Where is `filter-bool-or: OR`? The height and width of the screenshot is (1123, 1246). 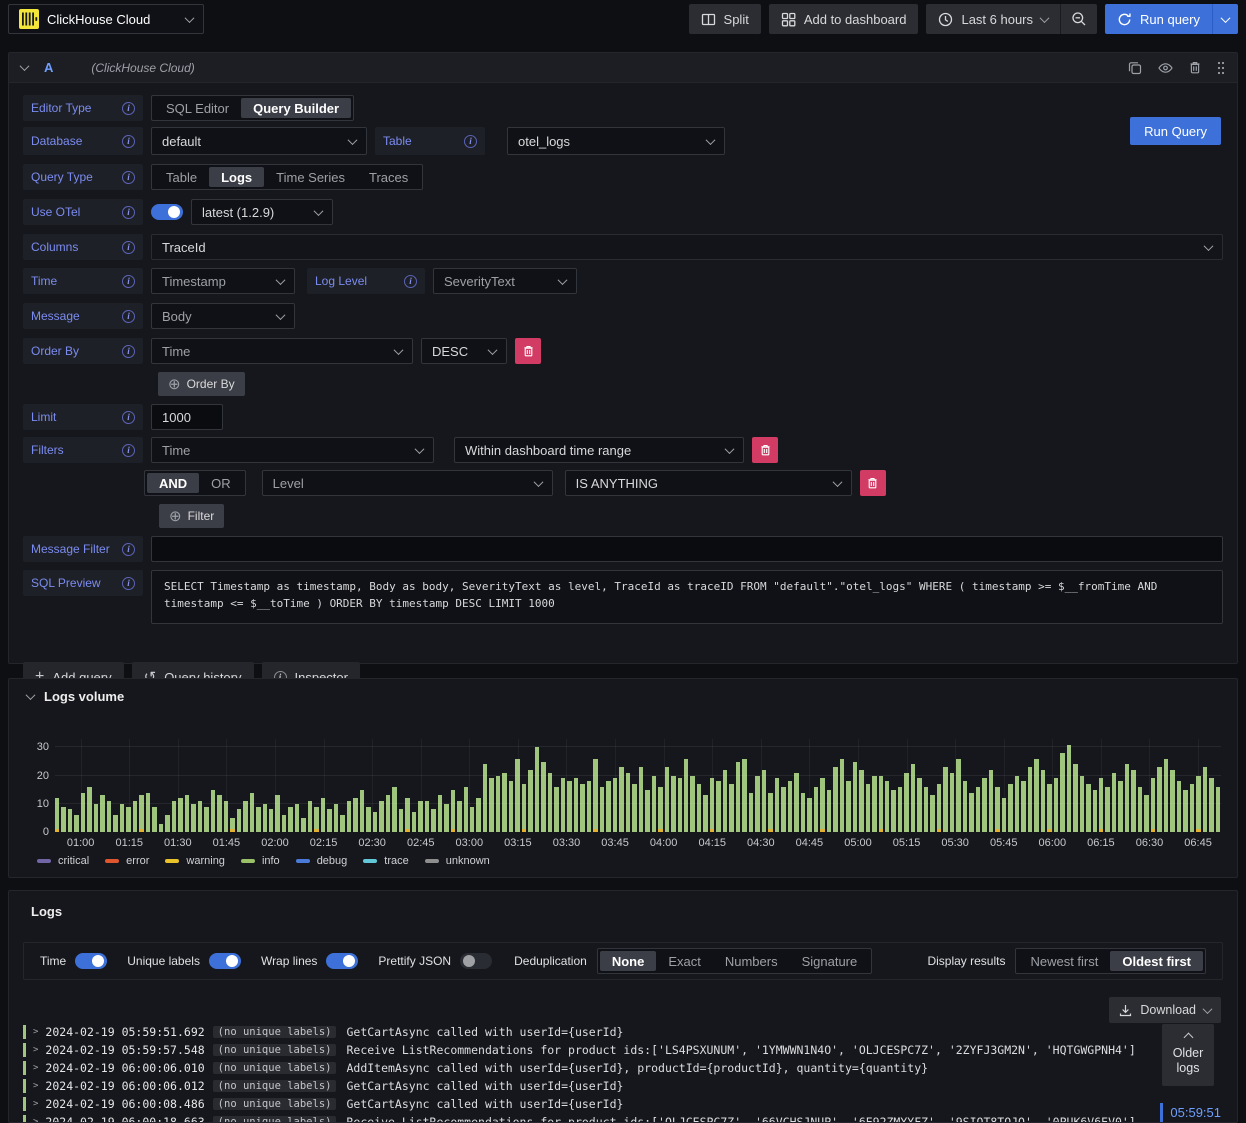
filter-bool-or: OR is located at coordinates (221, 483).